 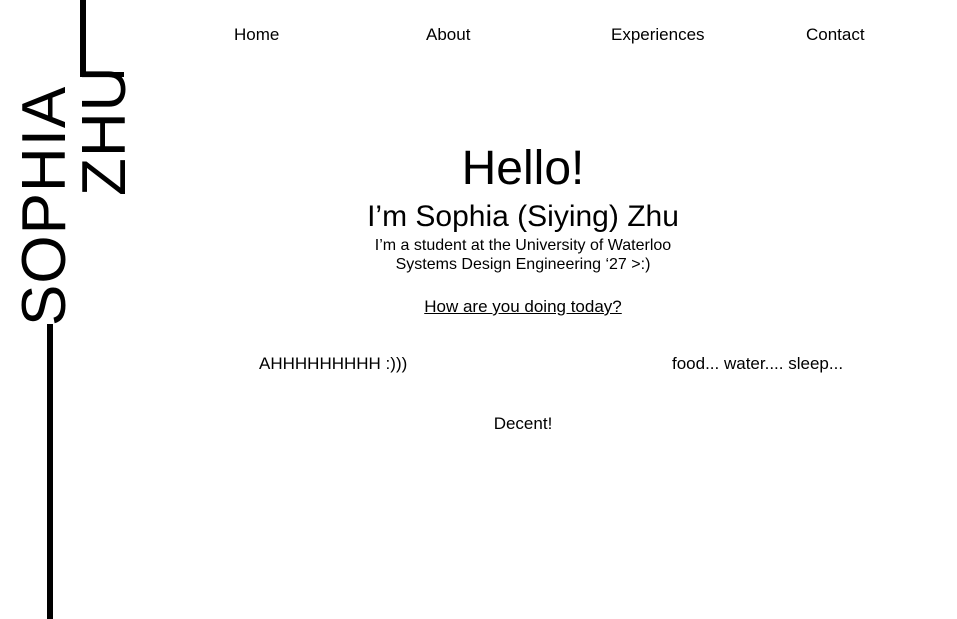 What do you see at coordinates (50, 471) in the screenshot?
I see `left-vertical-line` at bounding box center [50, 471].